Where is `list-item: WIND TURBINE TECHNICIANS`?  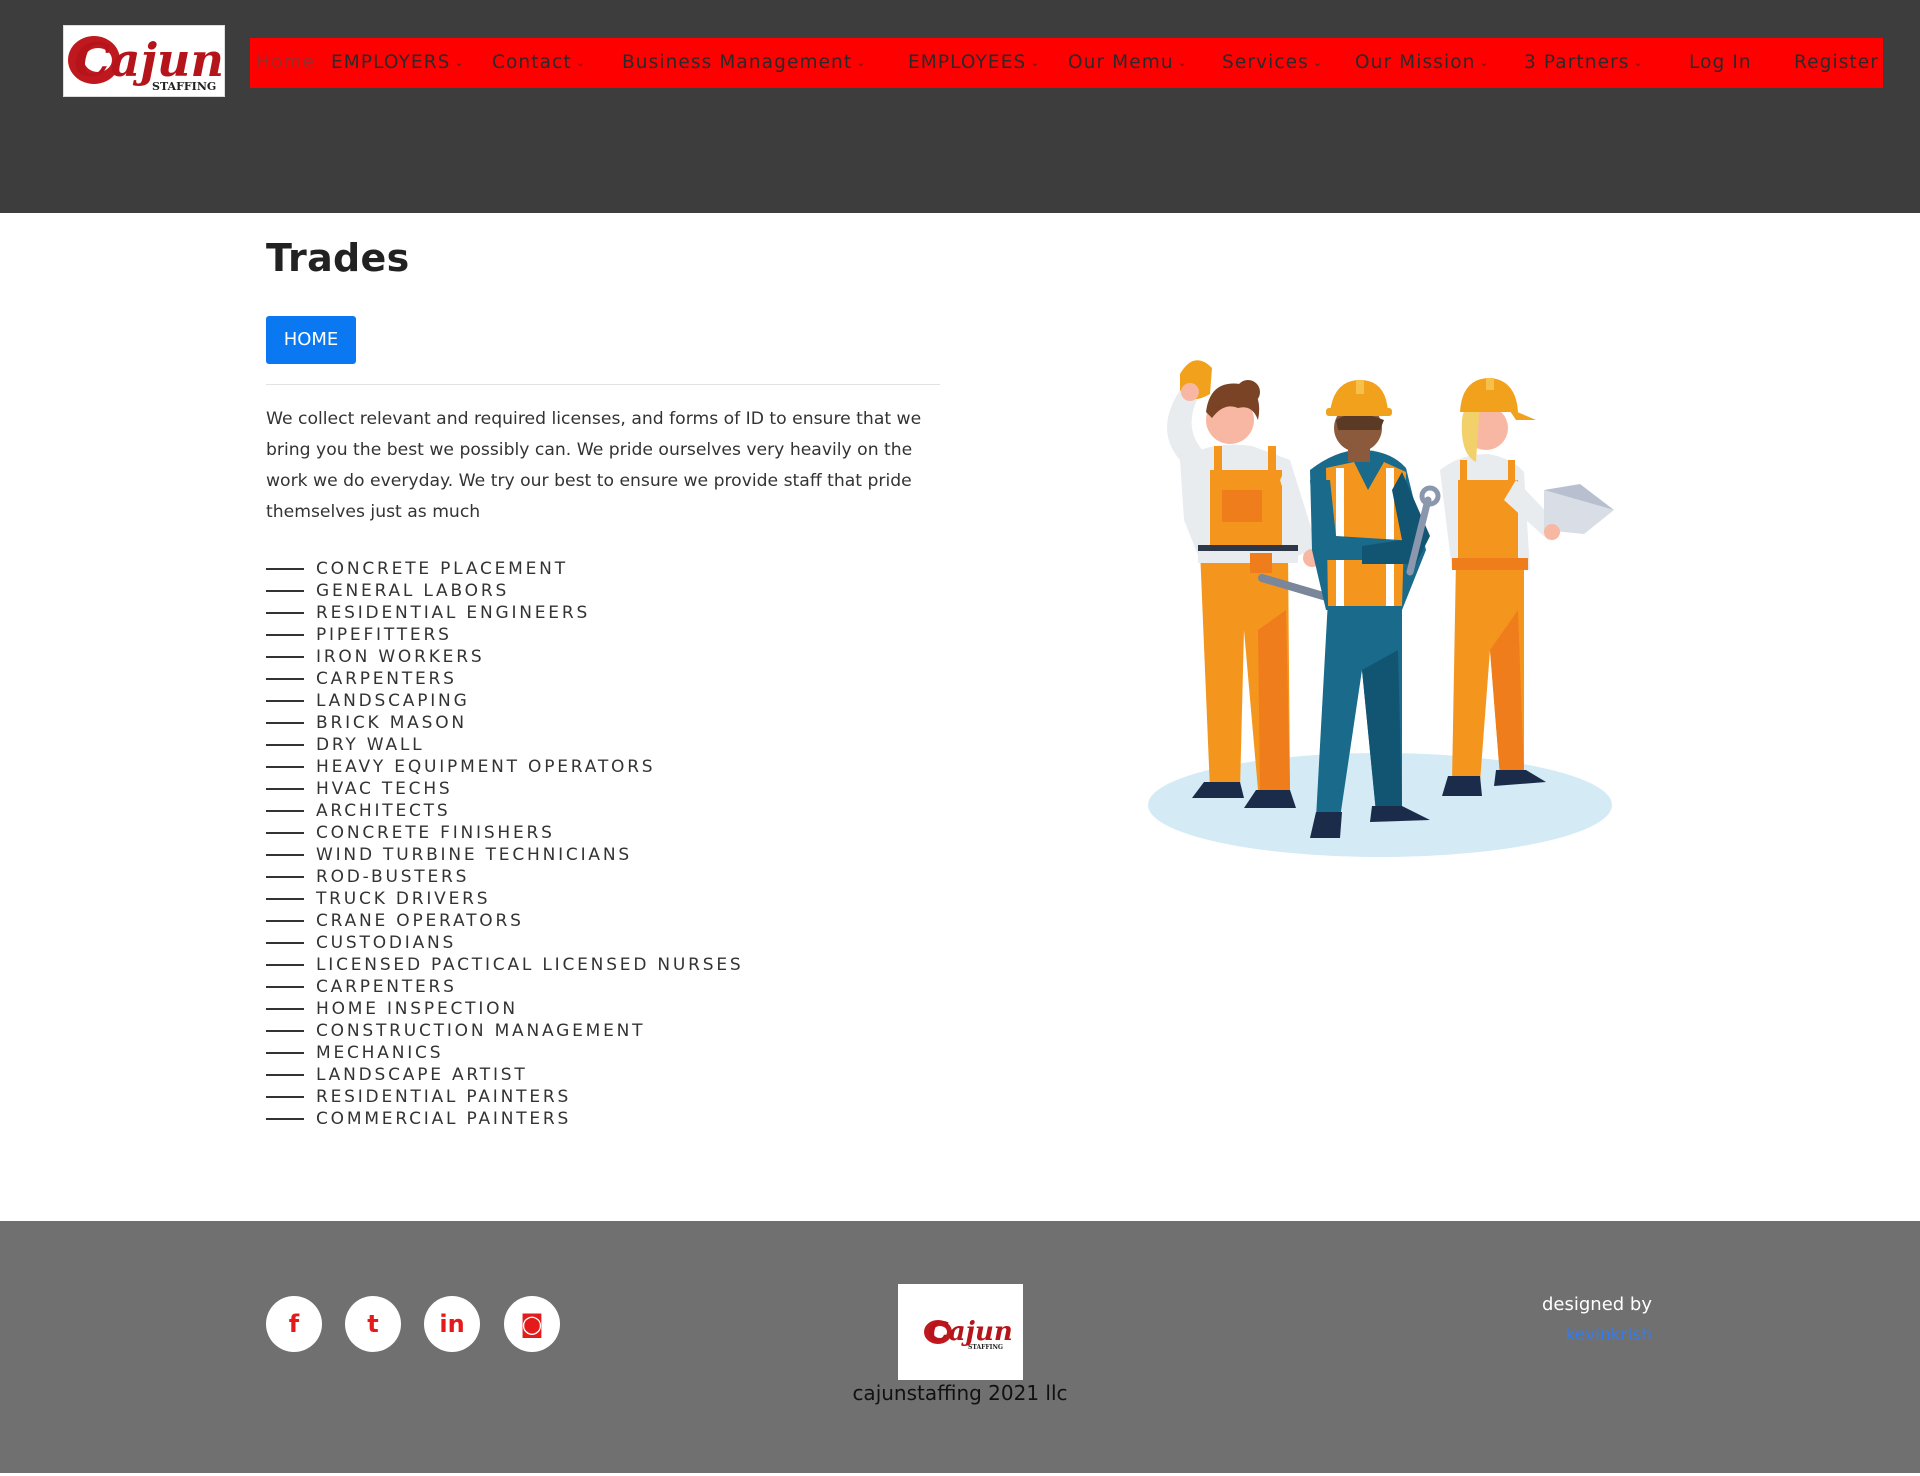
list-item: WIND TURBINE TECHNICIANS is located at coordinates (505, 855).